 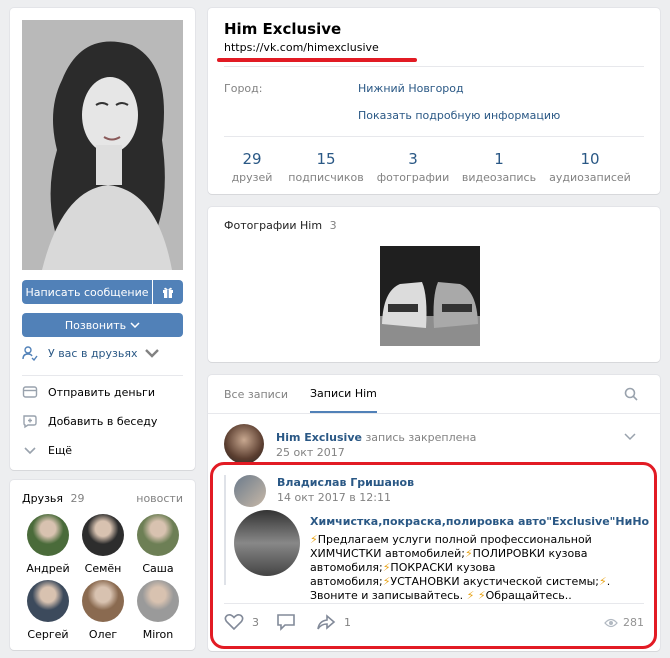 What do you see at coordinates (48, 568) in the screenshot?
I see `friend-name: Андрей` at bounding box center [48, 568].